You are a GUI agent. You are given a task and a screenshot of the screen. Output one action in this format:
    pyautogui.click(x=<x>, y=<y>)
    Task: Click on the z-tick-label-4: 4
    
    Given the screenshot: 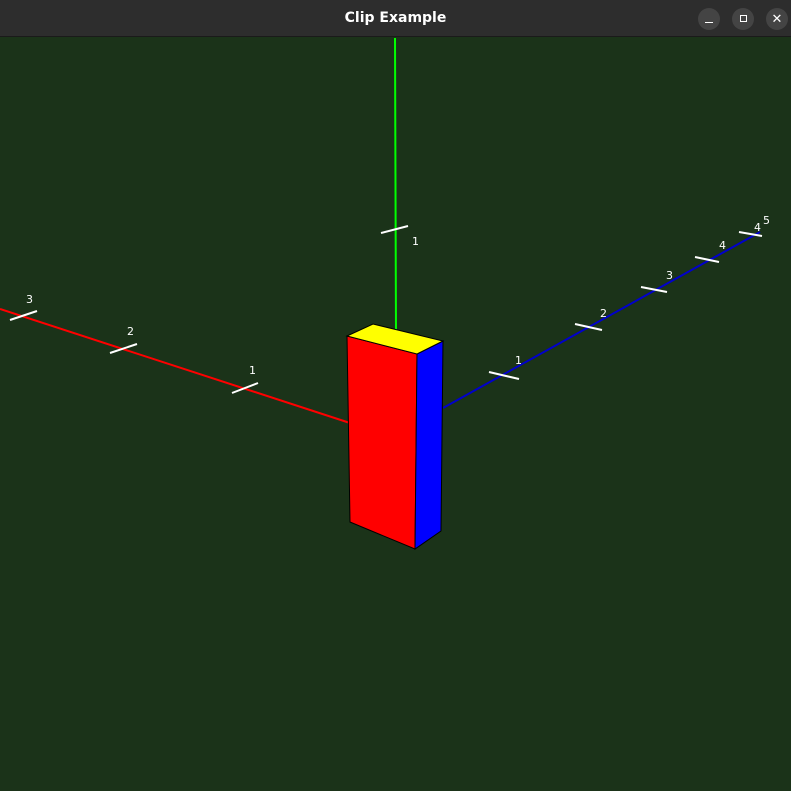 What is the action you would take?
    pyautogui.click(x=722, y=245)
    